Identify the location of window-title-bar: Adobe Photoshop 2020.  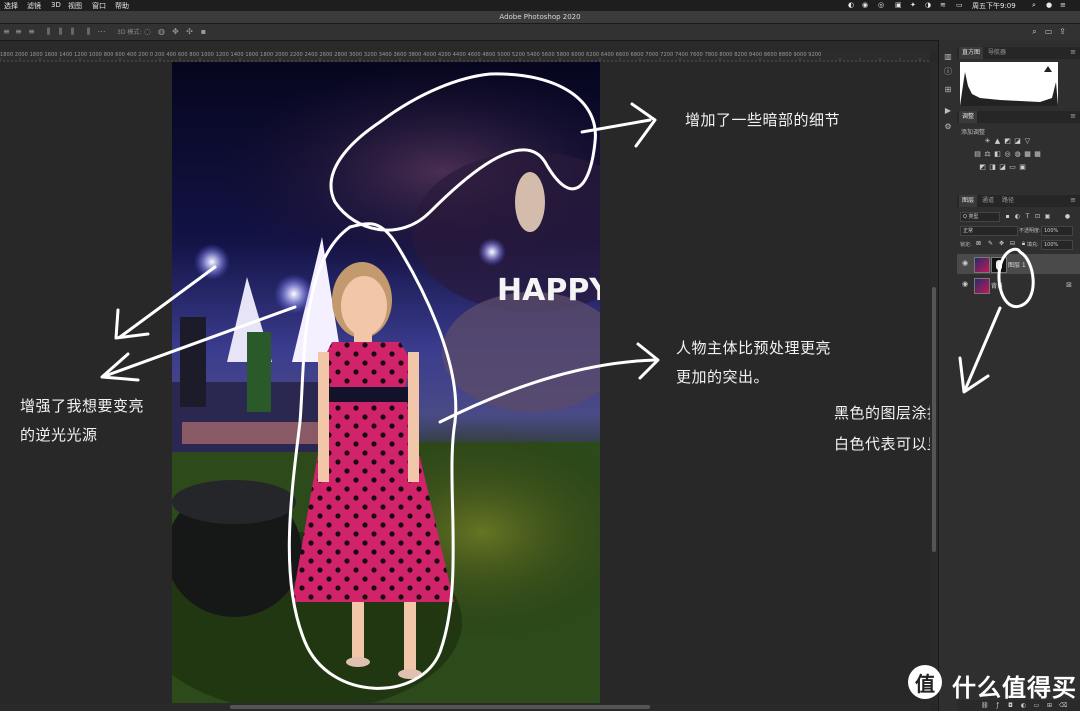
(540, 17).